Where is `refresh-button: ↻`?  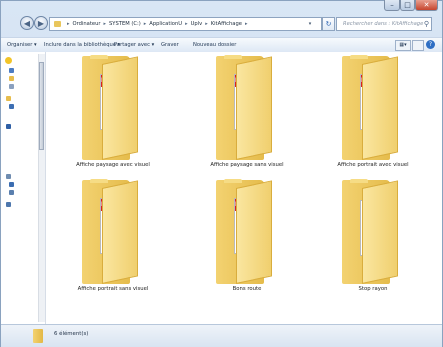 refresh-button: ↻ is located at coordinates (328, 24).